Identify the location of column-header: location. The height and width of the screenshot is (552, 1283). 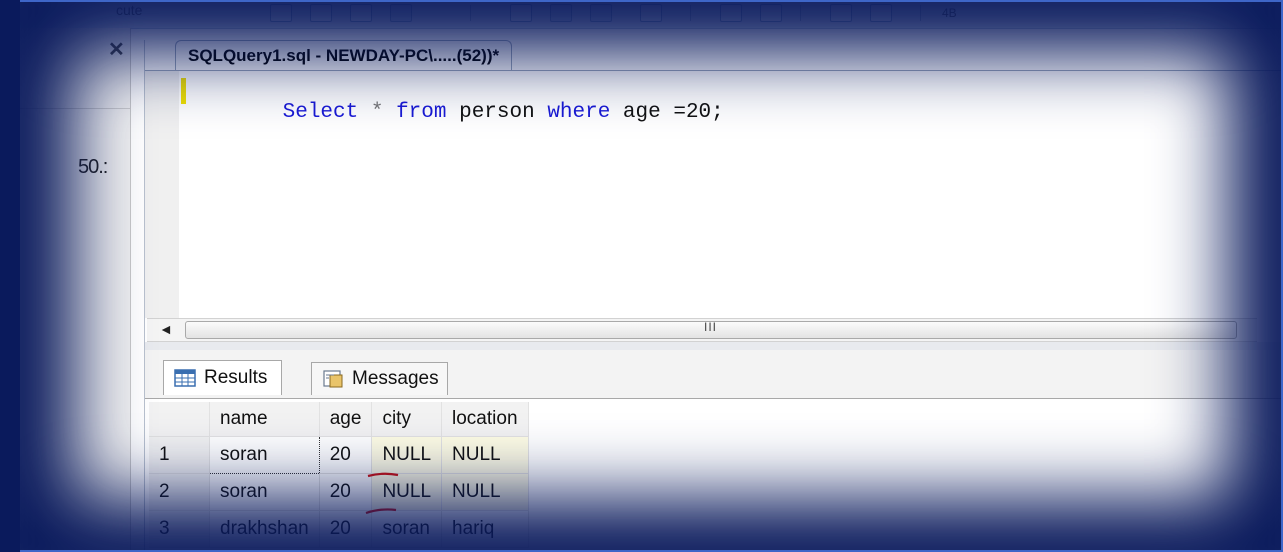
(485, 419).